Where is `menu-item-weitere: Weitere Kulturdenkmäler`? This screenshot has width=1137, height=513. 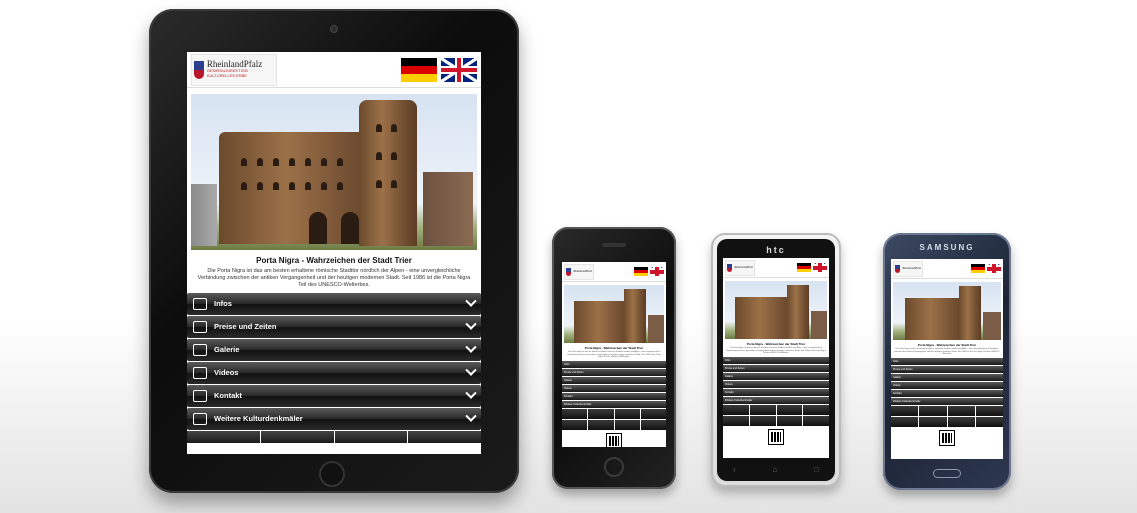
menu-item-weitere: Weitere Kulturdenkmäler is located at coordinates (334, 418).